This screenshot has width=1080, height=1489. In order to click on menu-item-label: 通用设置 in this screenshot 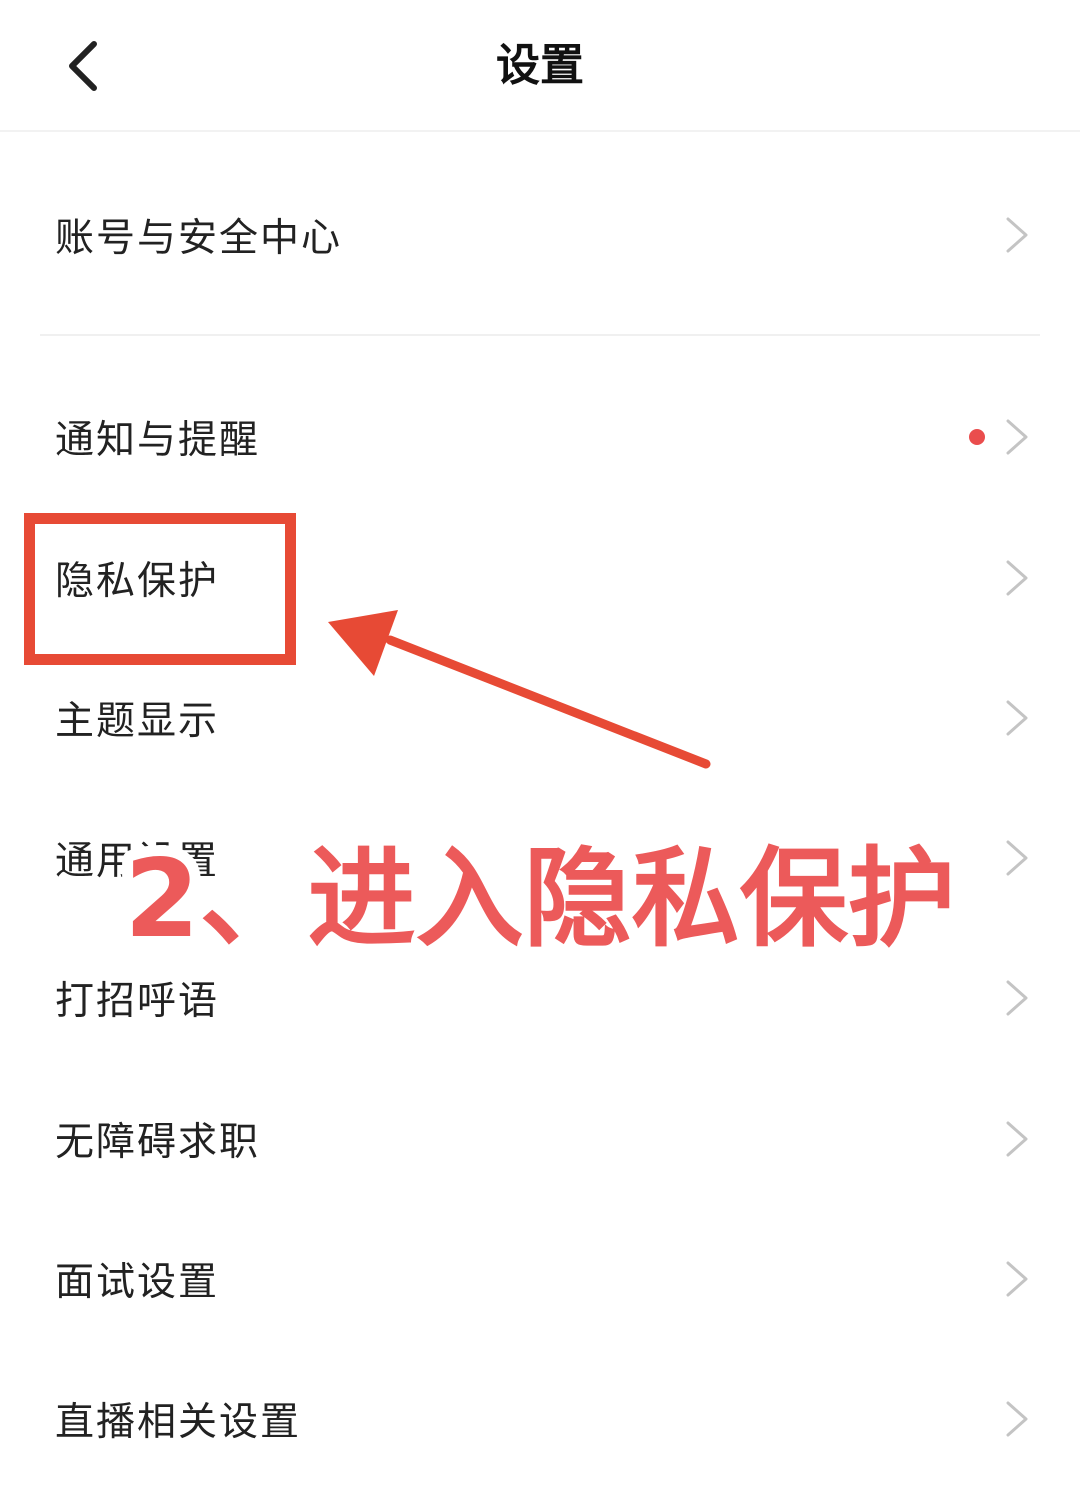, I will do `click(137, 861)`.